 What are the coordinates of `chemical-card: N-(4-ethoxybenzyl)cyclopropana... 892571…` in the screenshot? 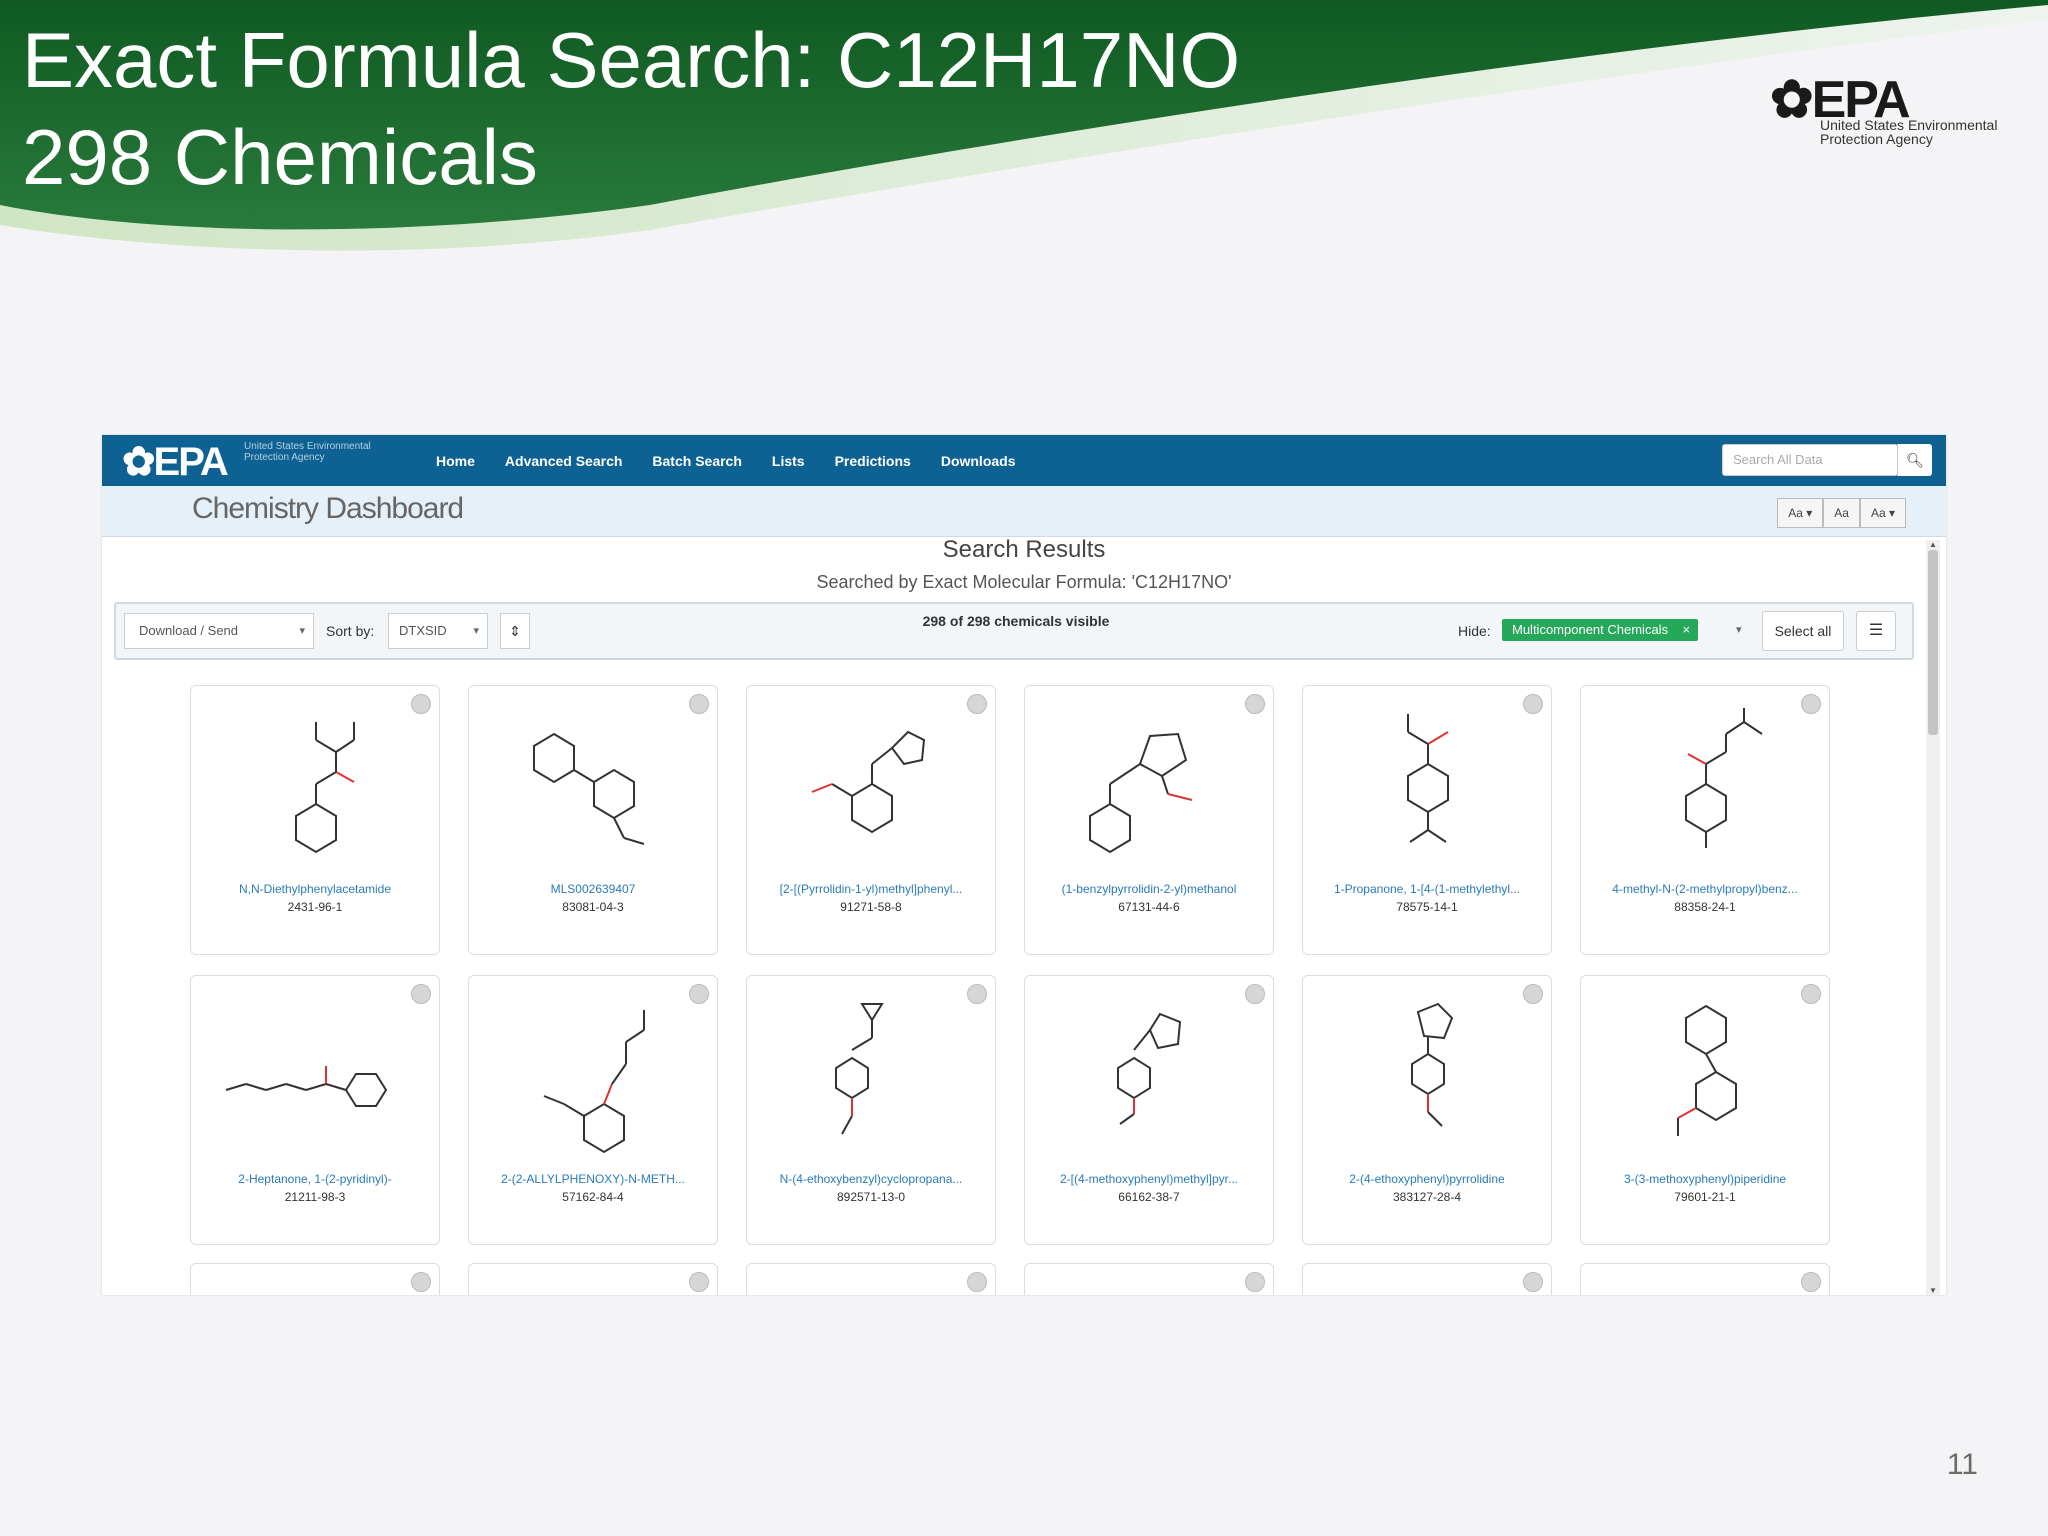 It's located at (871, 1110).